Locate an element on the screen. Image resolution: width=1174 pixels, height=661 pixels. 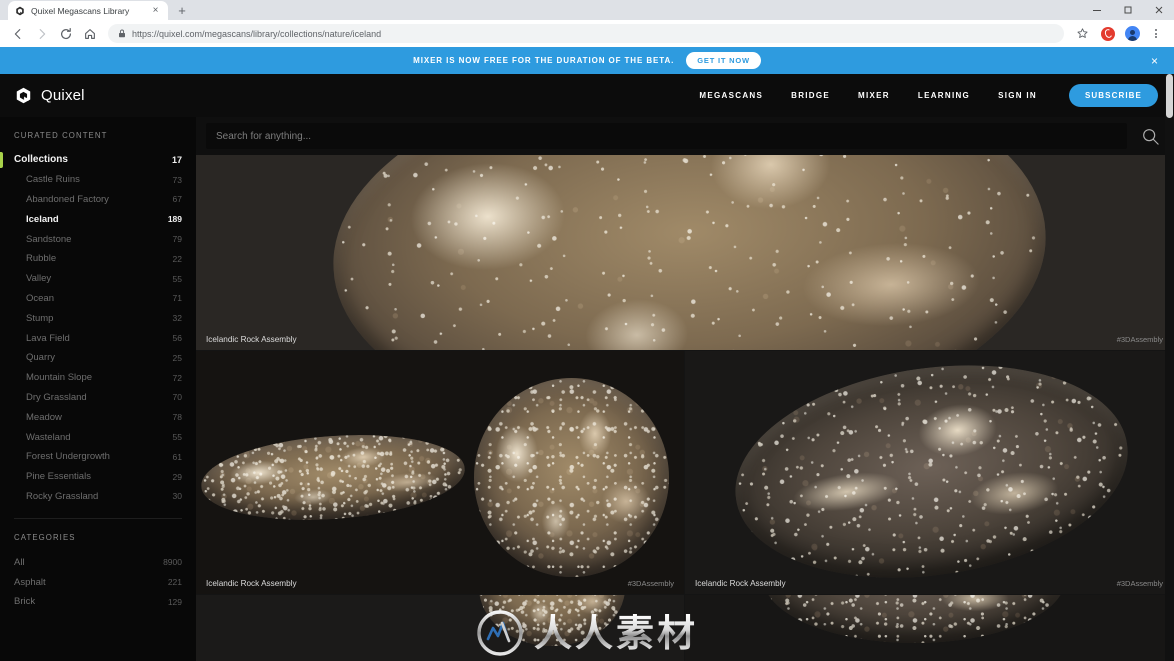
browser-tab: Quixel Megascans Library × is located at coordinates (88, 10).